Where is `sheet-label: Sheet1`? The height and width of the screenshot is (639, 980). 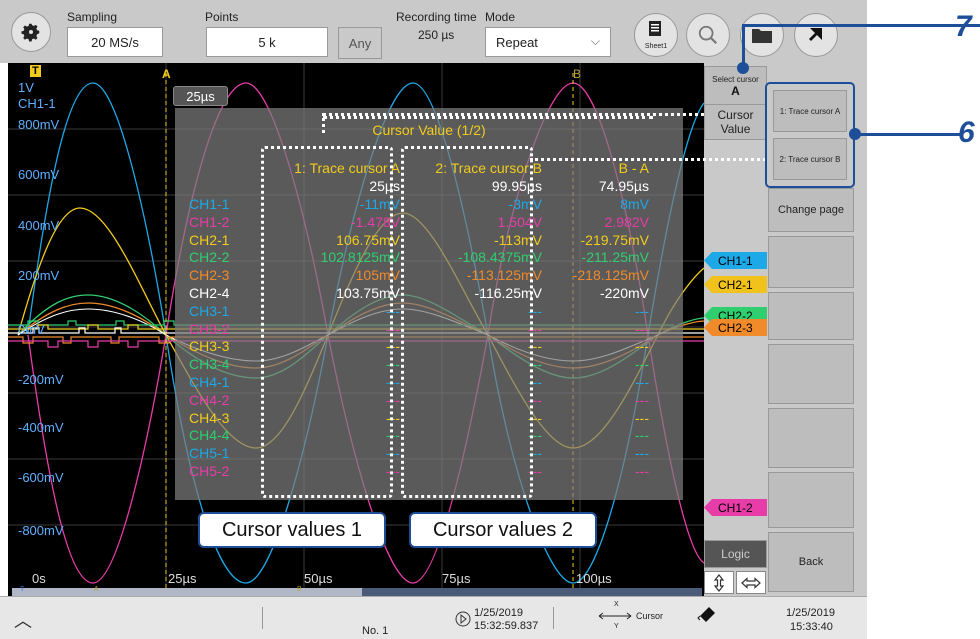
sheet-label: Sheet1 is located at coordinates (656, 46).